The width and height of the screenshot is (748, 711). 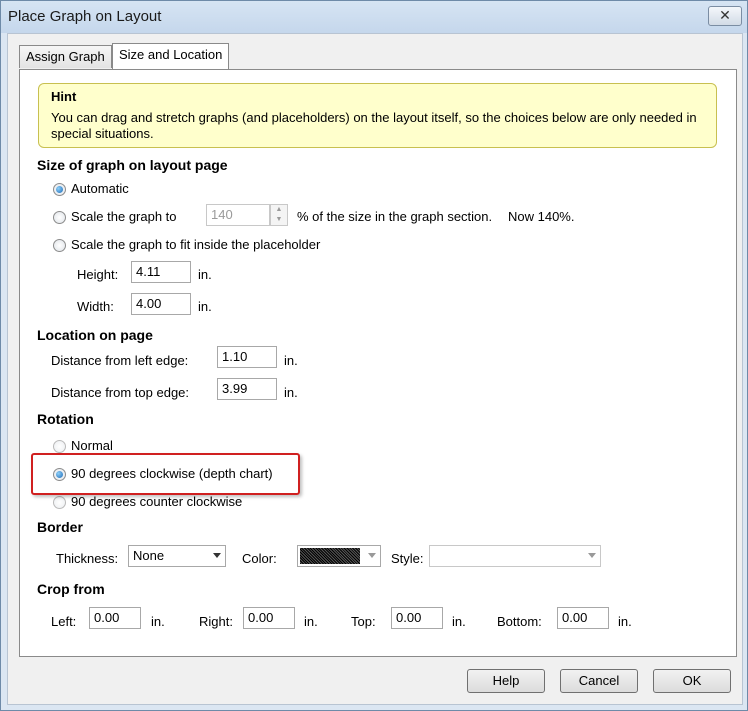 What do you see at coordinates (395, 216) in the screenshot?
I see `scale-percent-suffix: % of the size in the graph section.` at bounding box center [395, 216].